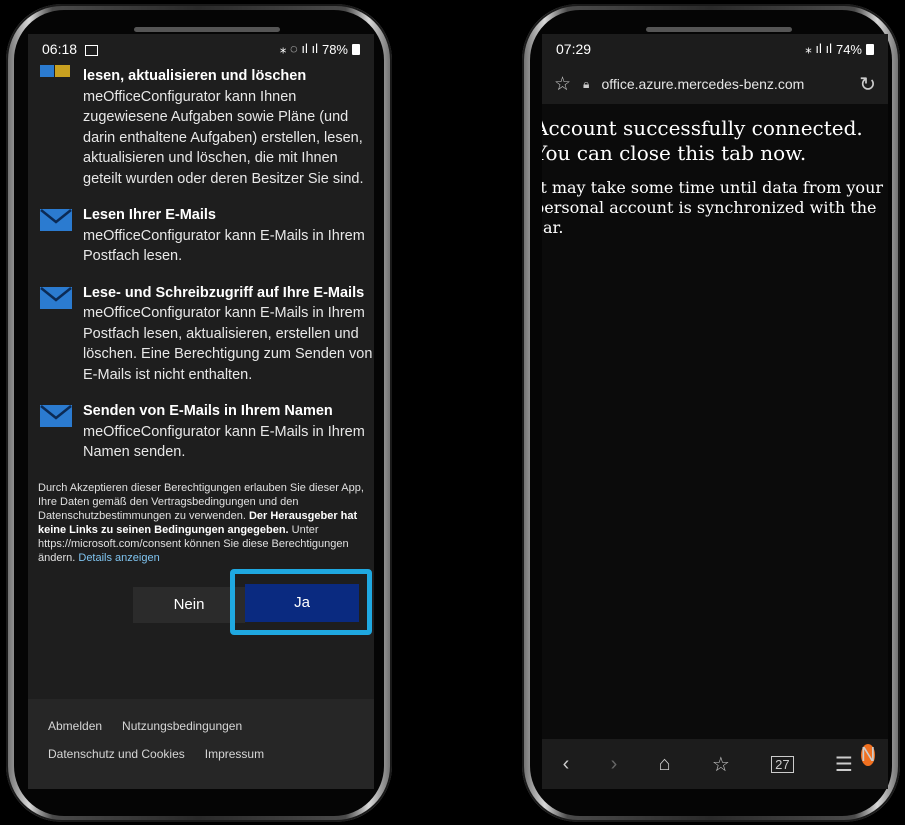 The height and width of the screenshot is (825, 905). I want to click on privacy-link: Datenschutz und Cookies, so click(116, 754).